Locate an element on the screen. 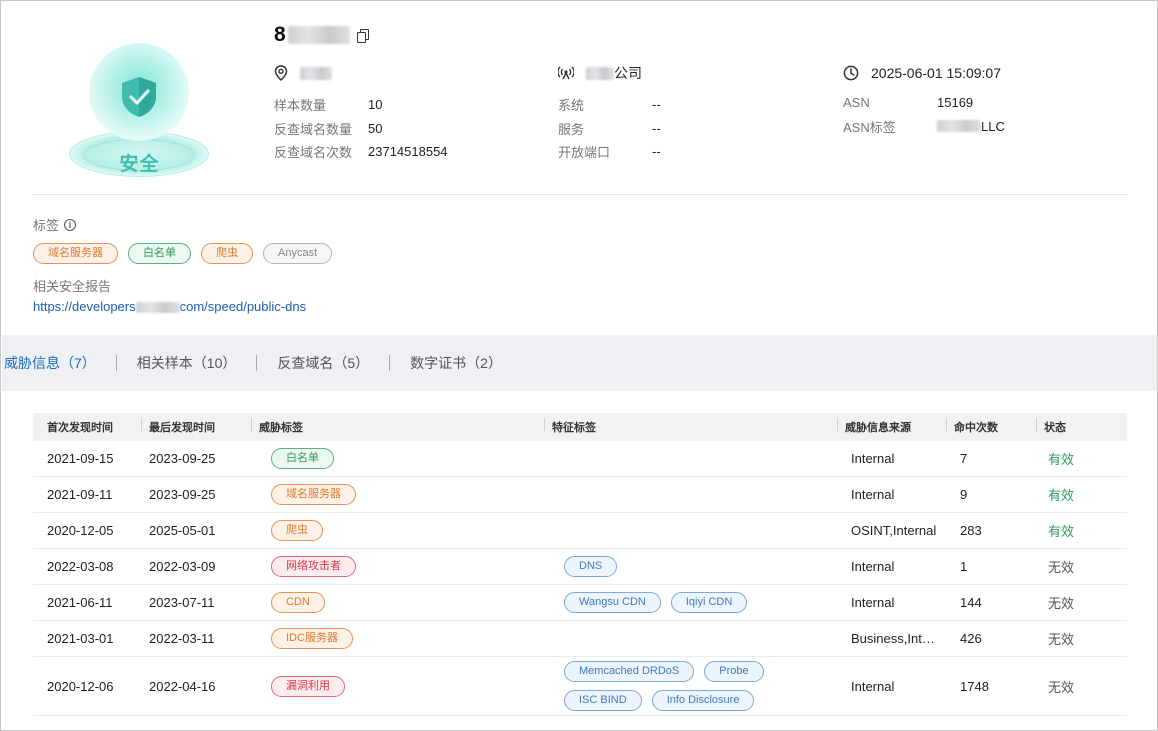 The image size is (1158, 731). tab-threat-info: 威胁信息（7） is located at coordinates (59, 363).